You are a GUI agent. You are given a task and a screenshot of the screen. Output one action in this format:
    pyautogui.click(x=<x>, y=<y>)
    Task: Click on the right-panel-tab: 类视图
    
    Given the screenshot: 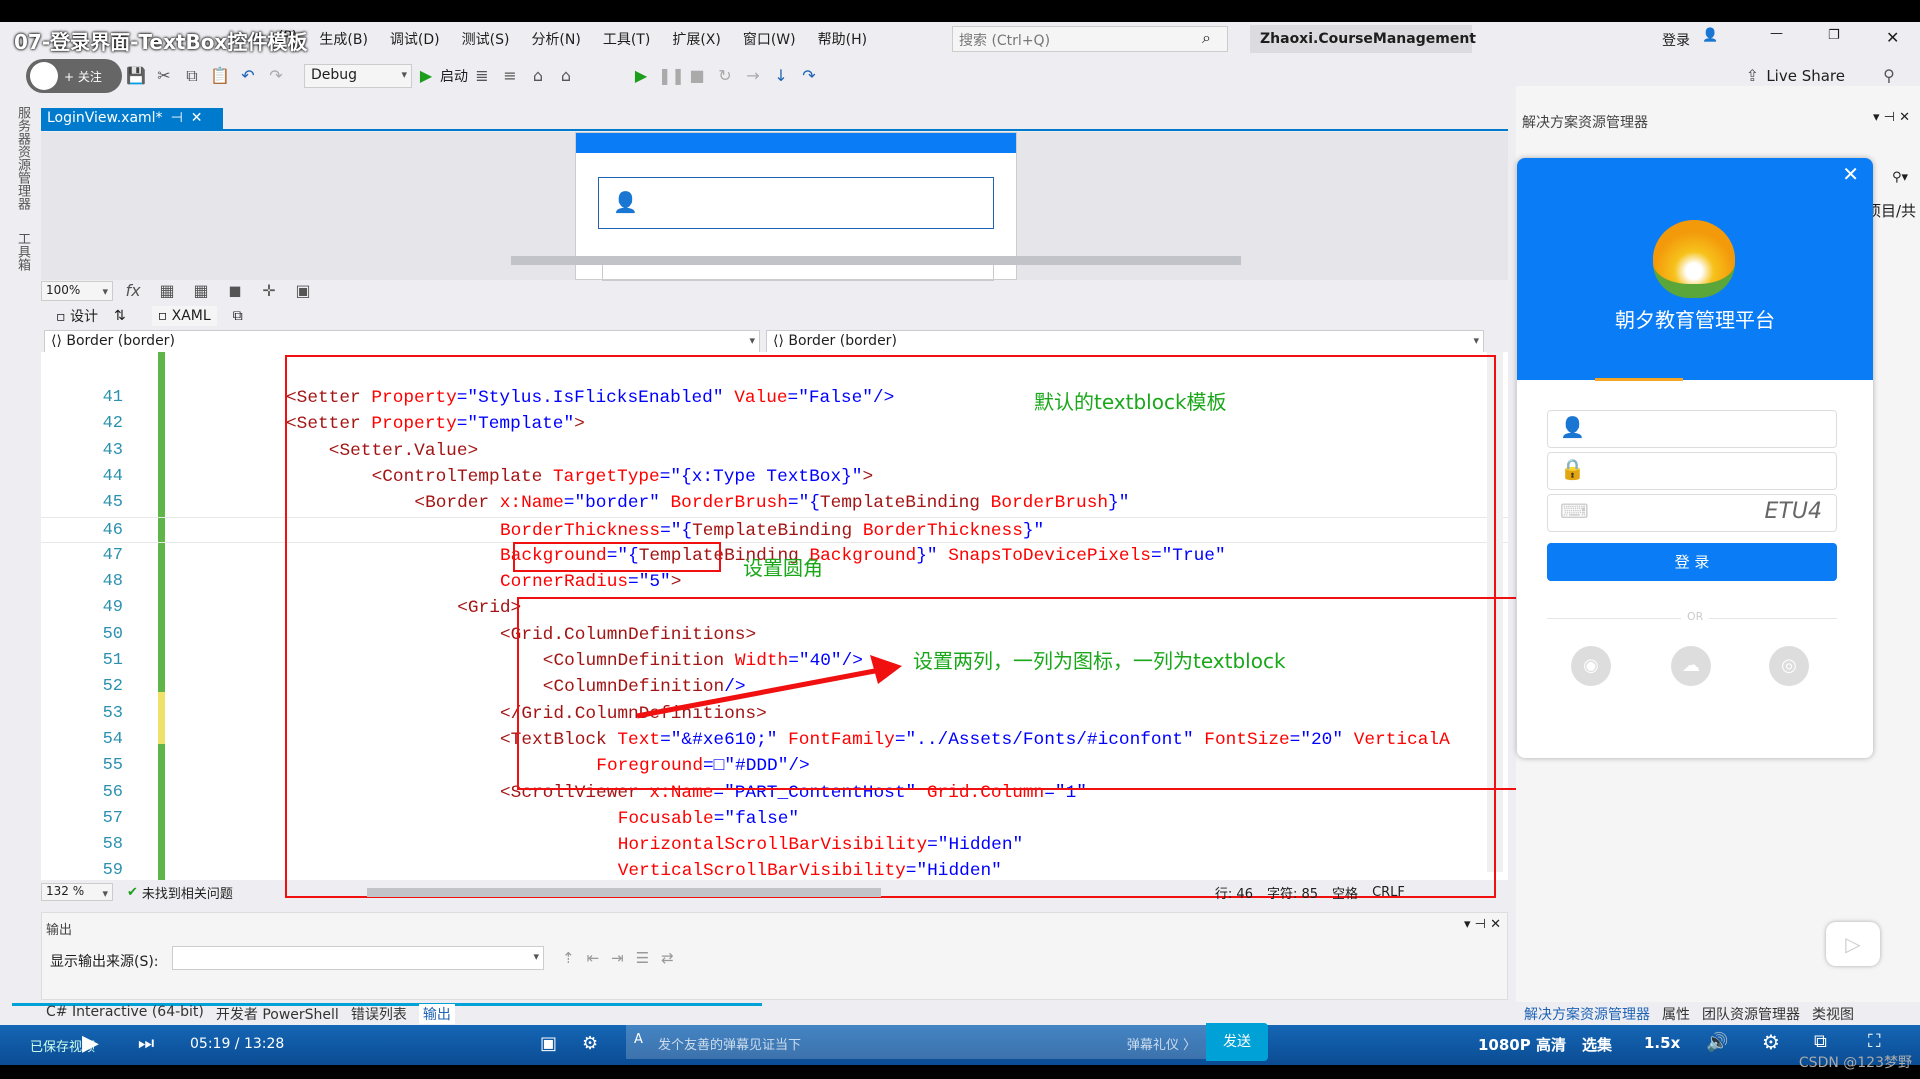 What is the action you would take?
    pyautogui.click(x=1833, y=1014)
    